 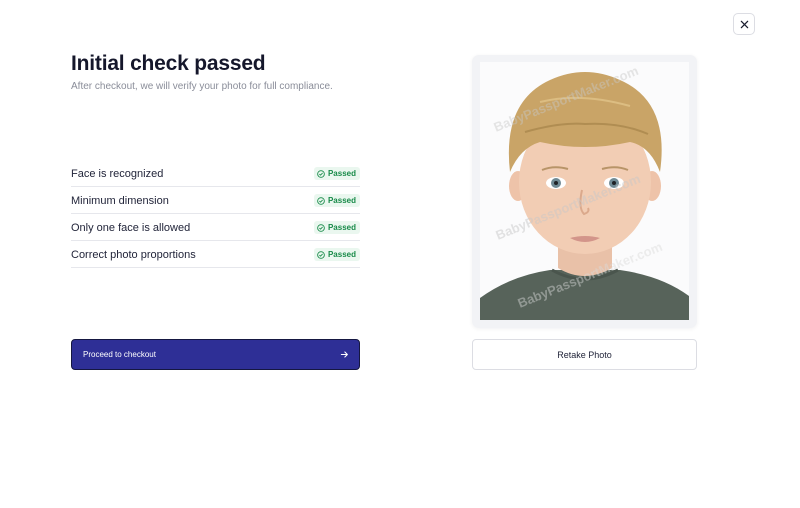 What do you see at coordinates (119, 354) in the screenshot?
I see `proceed-button-label: Proceed to checkout` at bounding box center [119, 354].